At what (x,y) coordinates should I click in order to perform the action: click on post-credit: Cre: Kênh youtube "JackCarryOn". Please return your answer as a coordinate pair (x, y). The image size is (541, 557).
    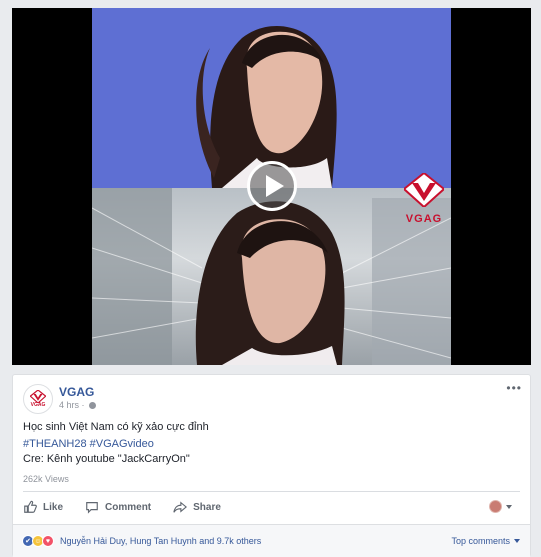
    Looking at the image, I should click on (106, 459).